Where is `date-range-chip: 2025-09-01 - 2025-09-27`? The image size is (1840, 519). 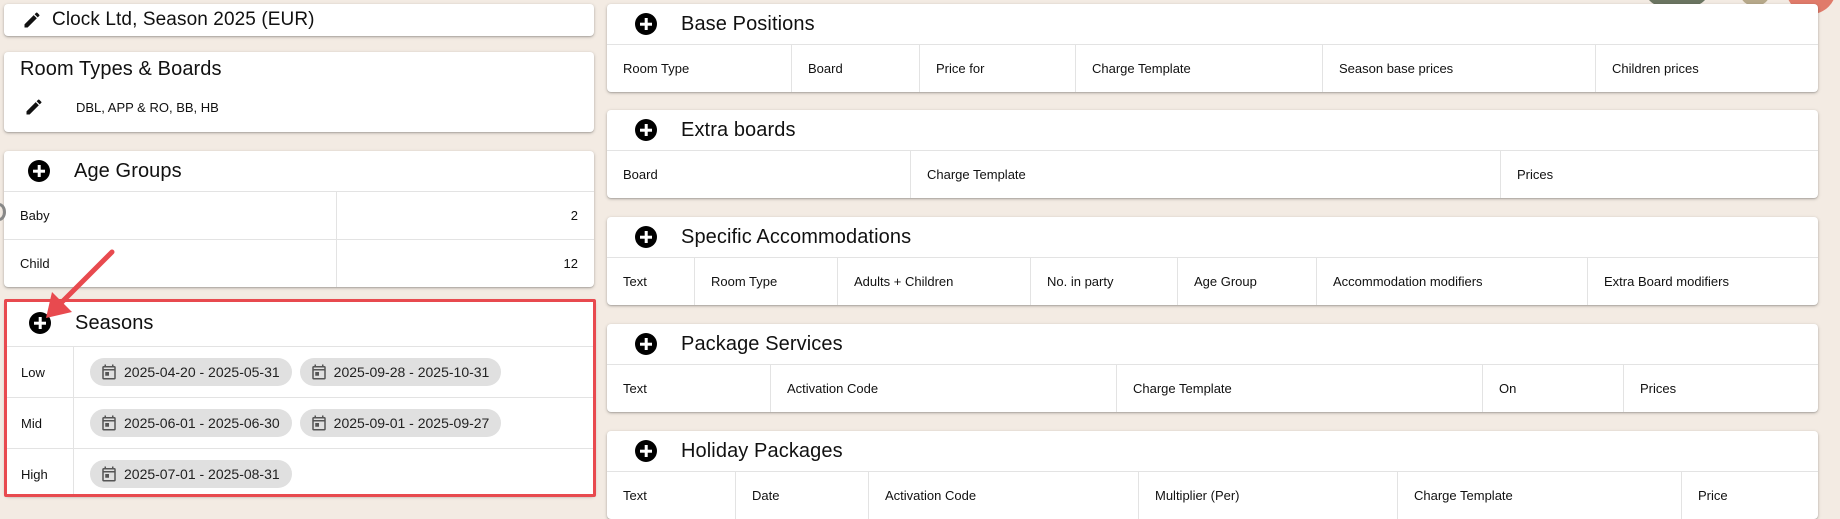
date-range-chip: 2025-09-01 - 2025-09-27 is located at coordinates (400, 423).